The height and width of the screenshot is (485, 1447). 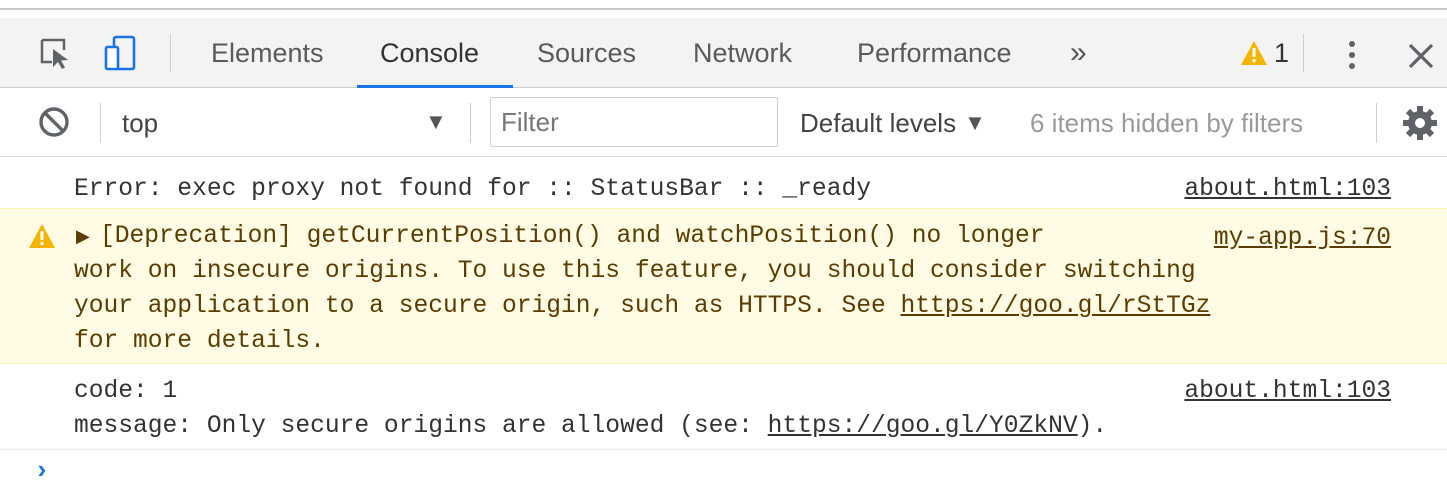 I want to click on message-text: )., so click(x=1092, y=426).